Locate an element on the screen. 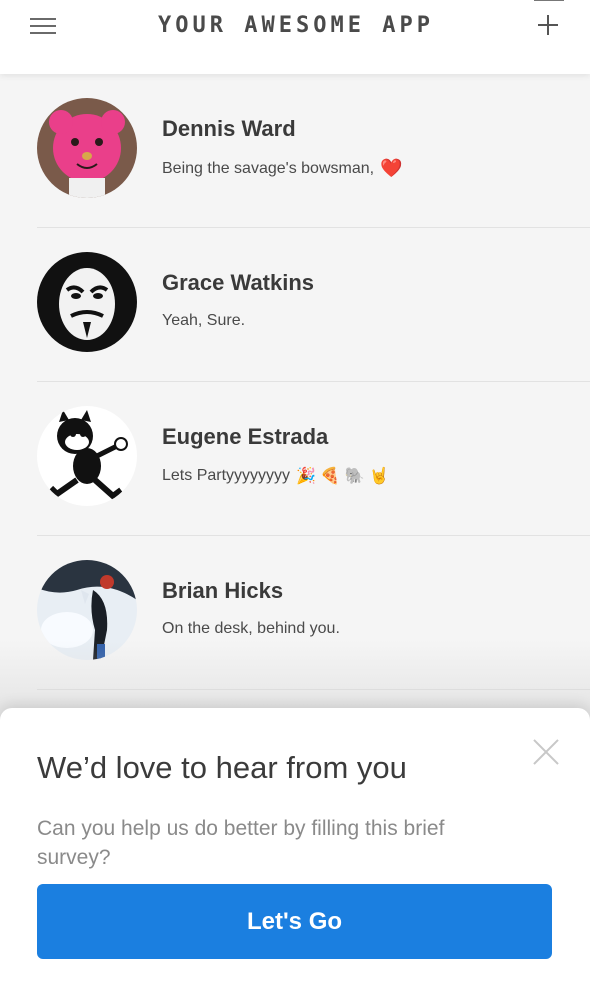 The image size is (590, 982). last-message: Yeah, Sure. is located at coordinates (203, 321).